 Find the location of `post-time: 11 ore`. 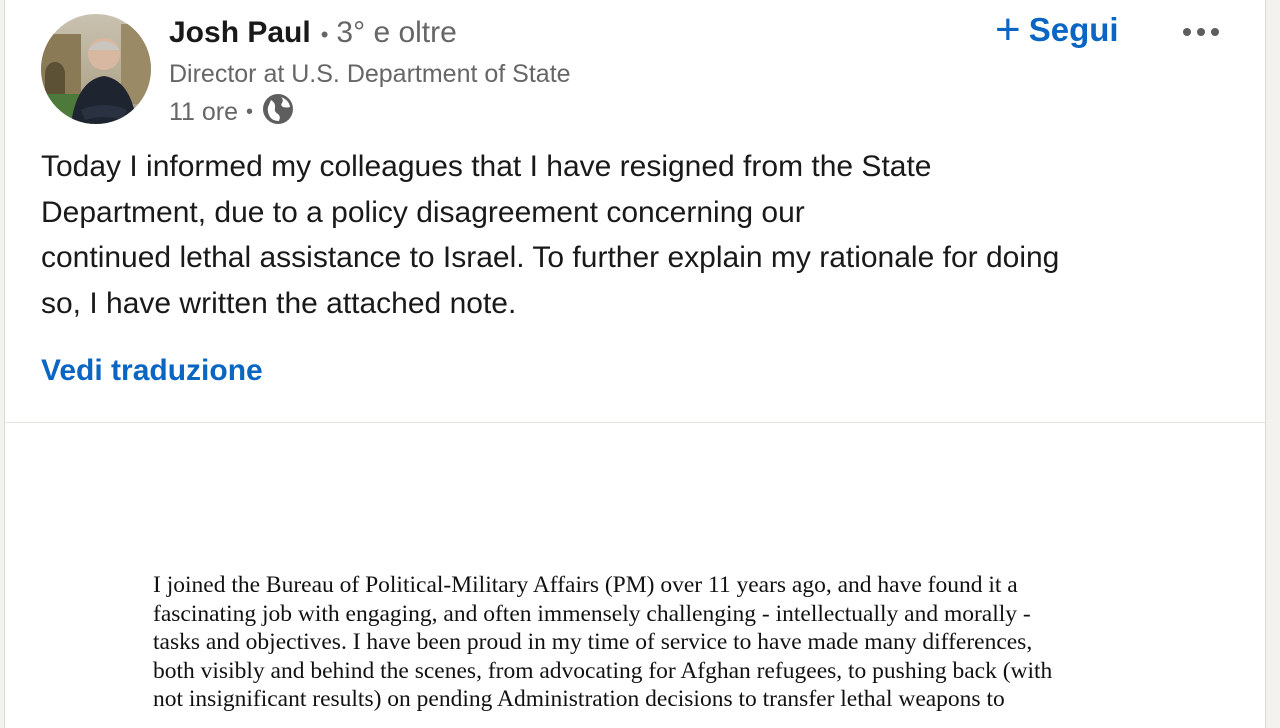

post-time: 11 ore is located at coordinates (204, 111).